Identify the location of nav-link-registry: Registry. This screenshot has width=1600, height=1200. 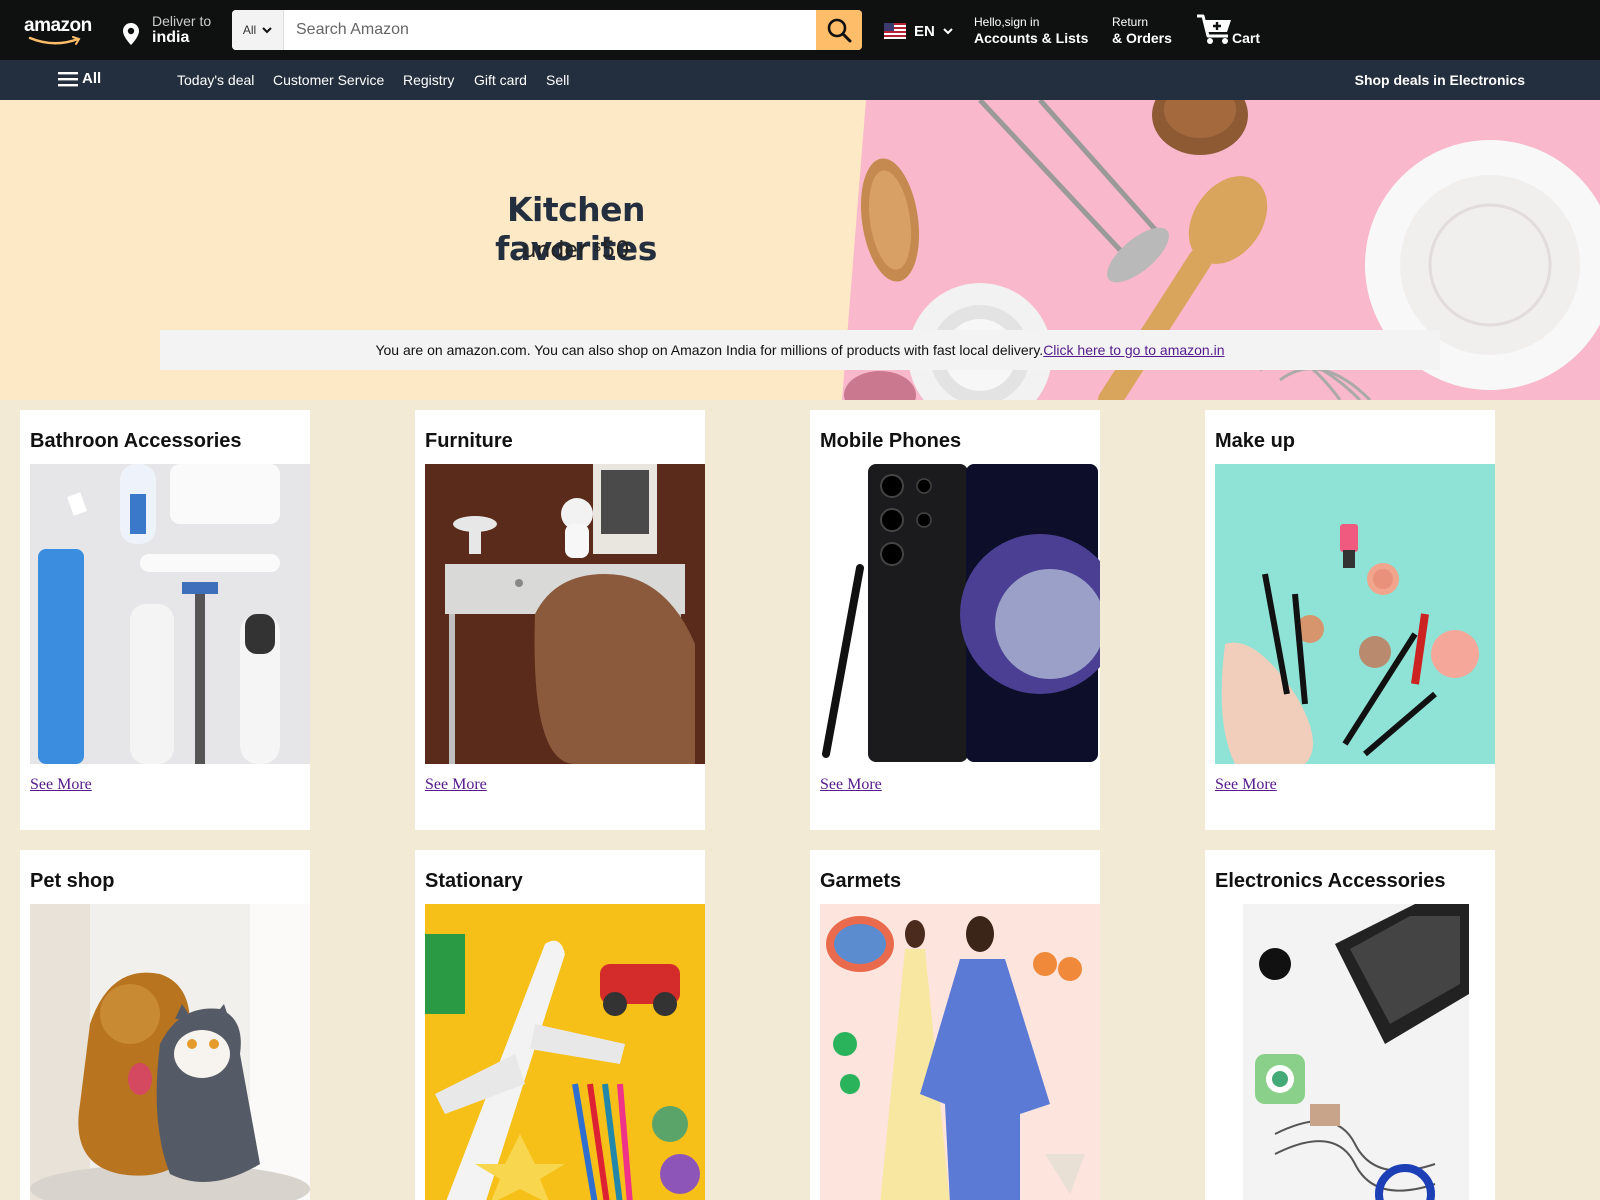
(428, 80).